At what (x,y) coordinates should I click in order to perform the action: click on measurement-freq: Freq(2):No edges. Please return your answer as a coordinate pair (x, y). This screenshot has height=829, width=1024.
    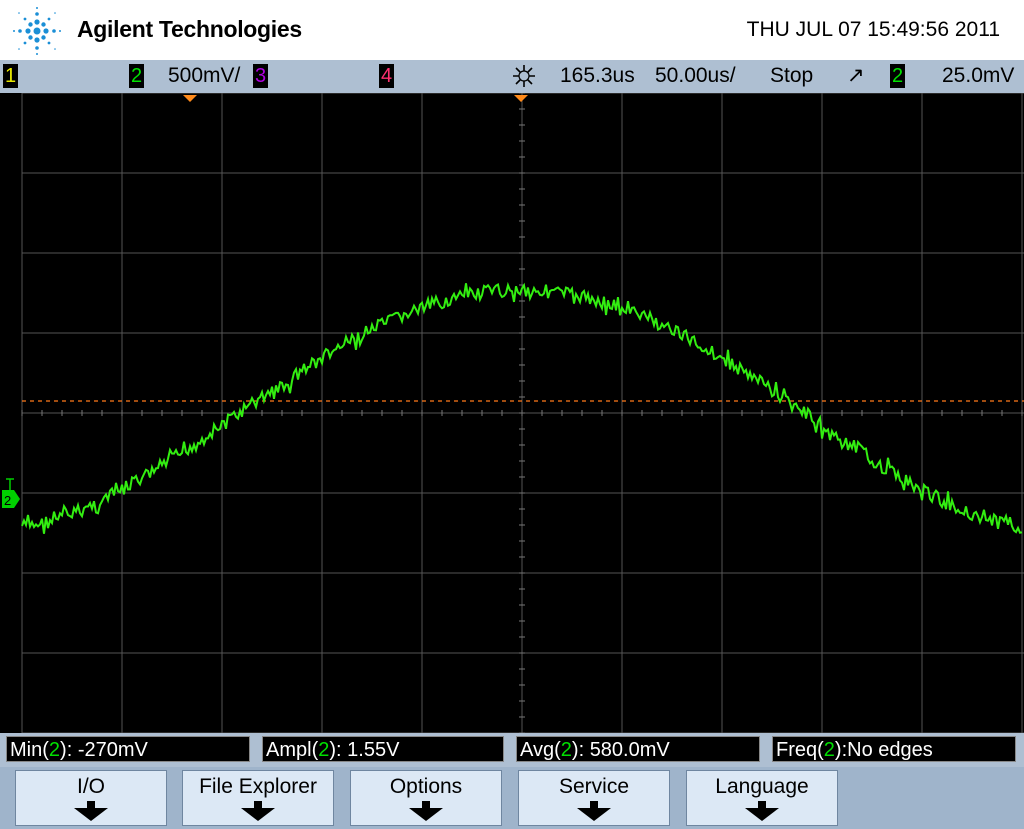
    Looking at the image, I should click on (894, 749).